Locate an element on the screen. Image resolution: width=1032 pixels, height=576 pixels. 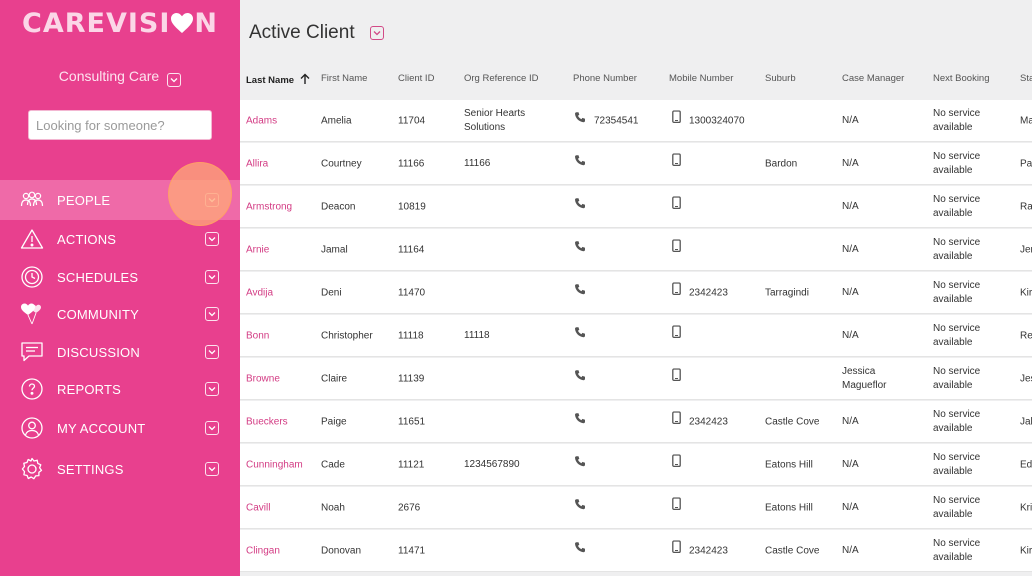
cell-last-name: Armstrong is located at coordinates (269, 206).